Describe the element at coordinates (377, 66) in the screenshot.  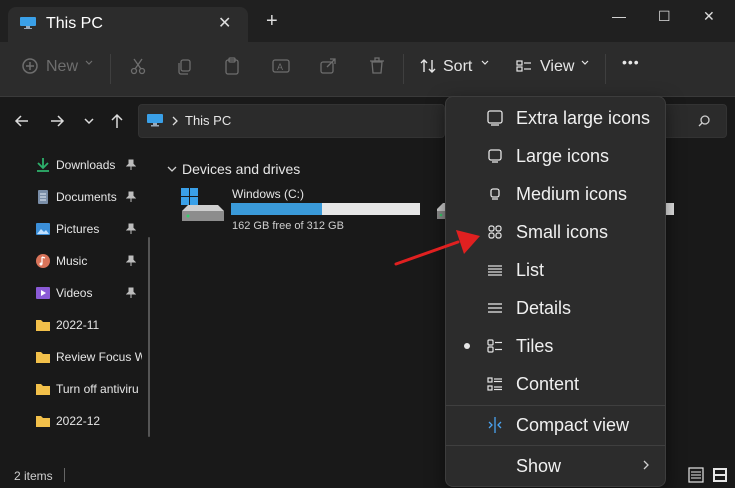
I see `delete-icon` at that location.